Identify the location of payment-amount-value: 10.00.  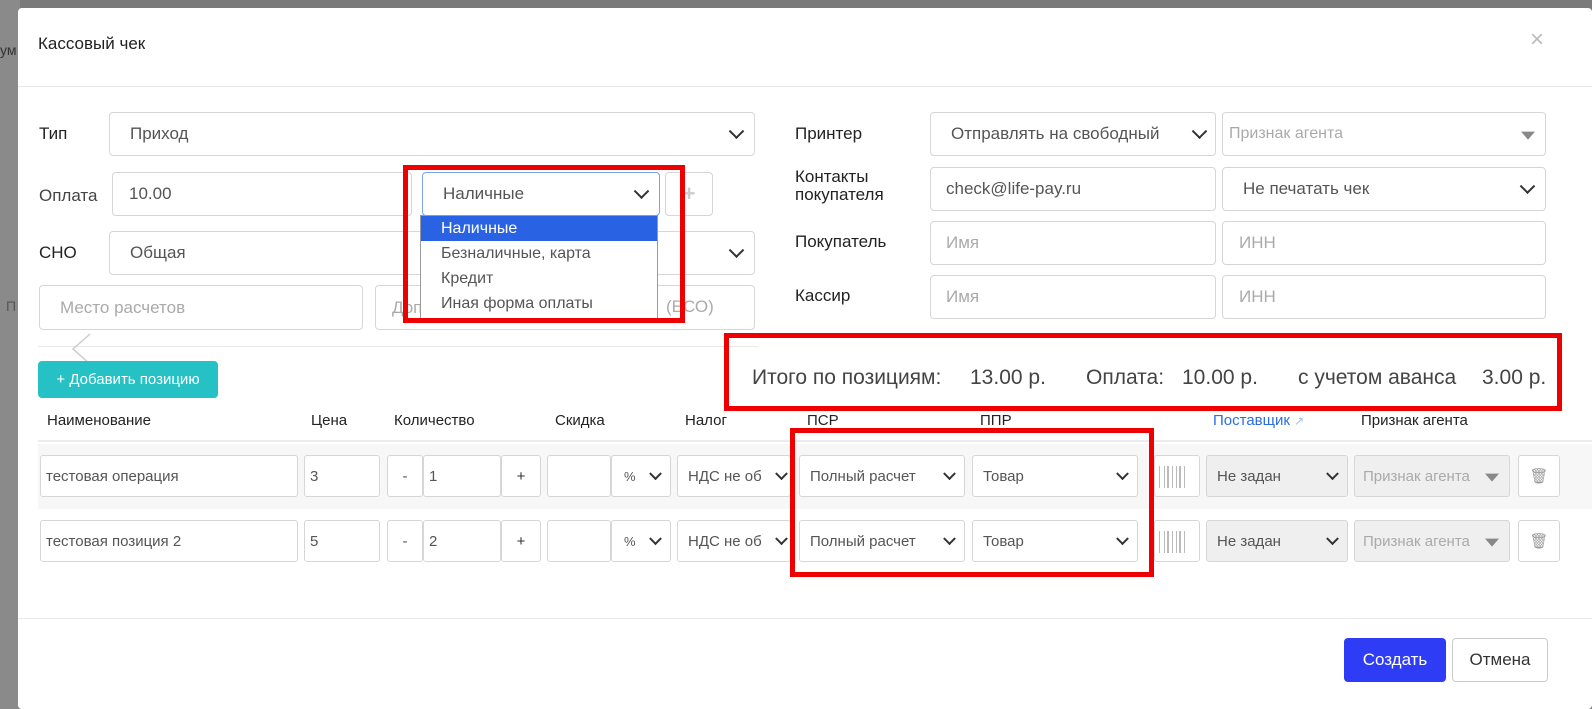
(150, 193).